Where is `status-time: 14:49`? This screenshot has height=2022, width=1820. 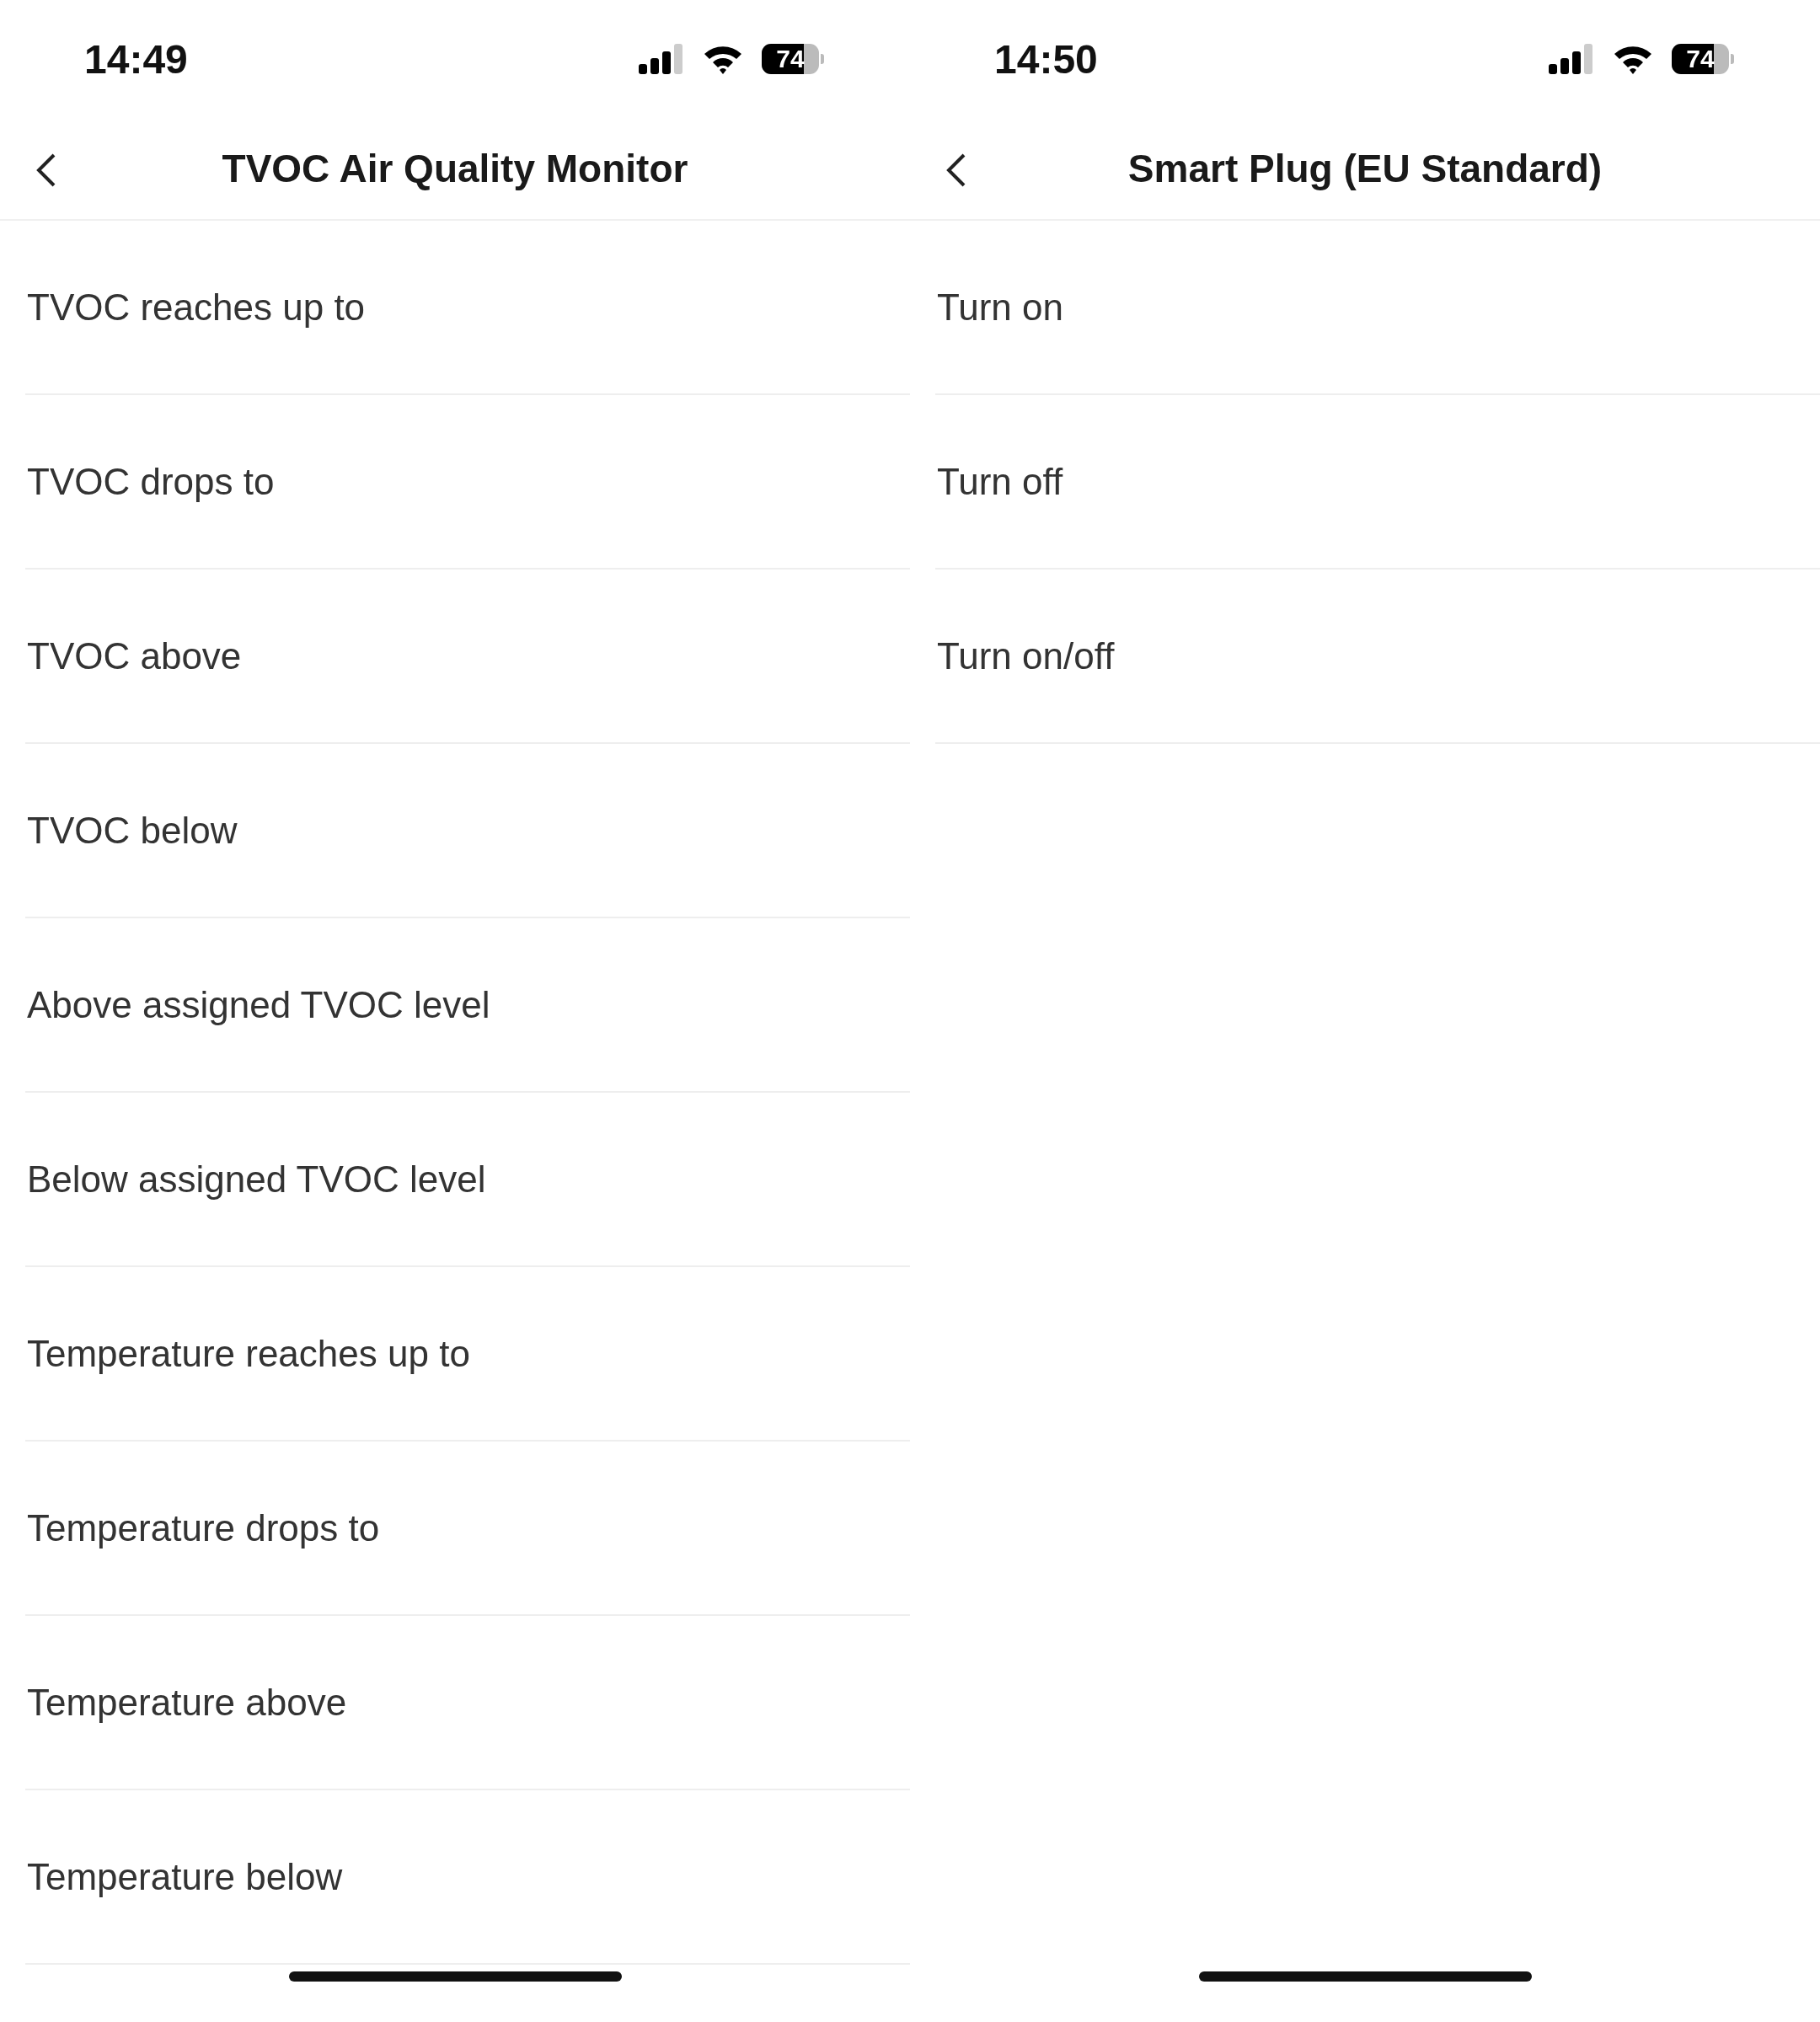
status-time: 14:49 is located at coordinates (136, 59).